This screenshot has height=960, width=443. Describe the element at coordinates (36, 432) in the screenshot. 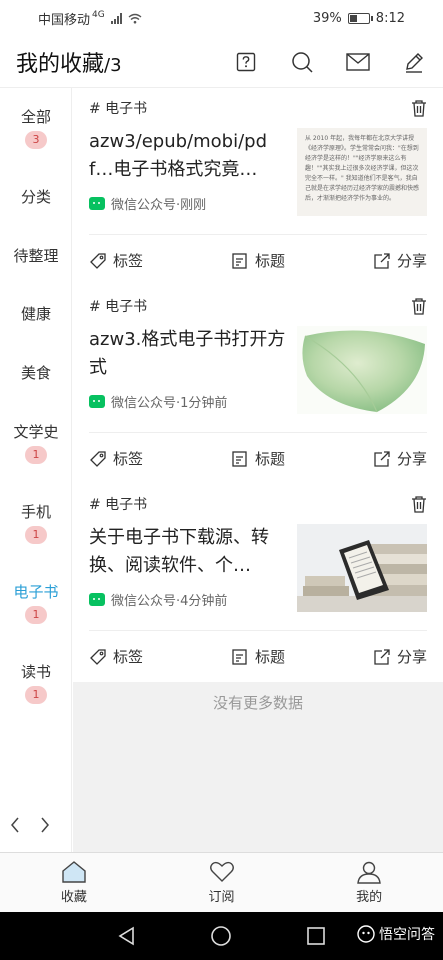

I see `sidebar-item-label: 文学史` at that location.